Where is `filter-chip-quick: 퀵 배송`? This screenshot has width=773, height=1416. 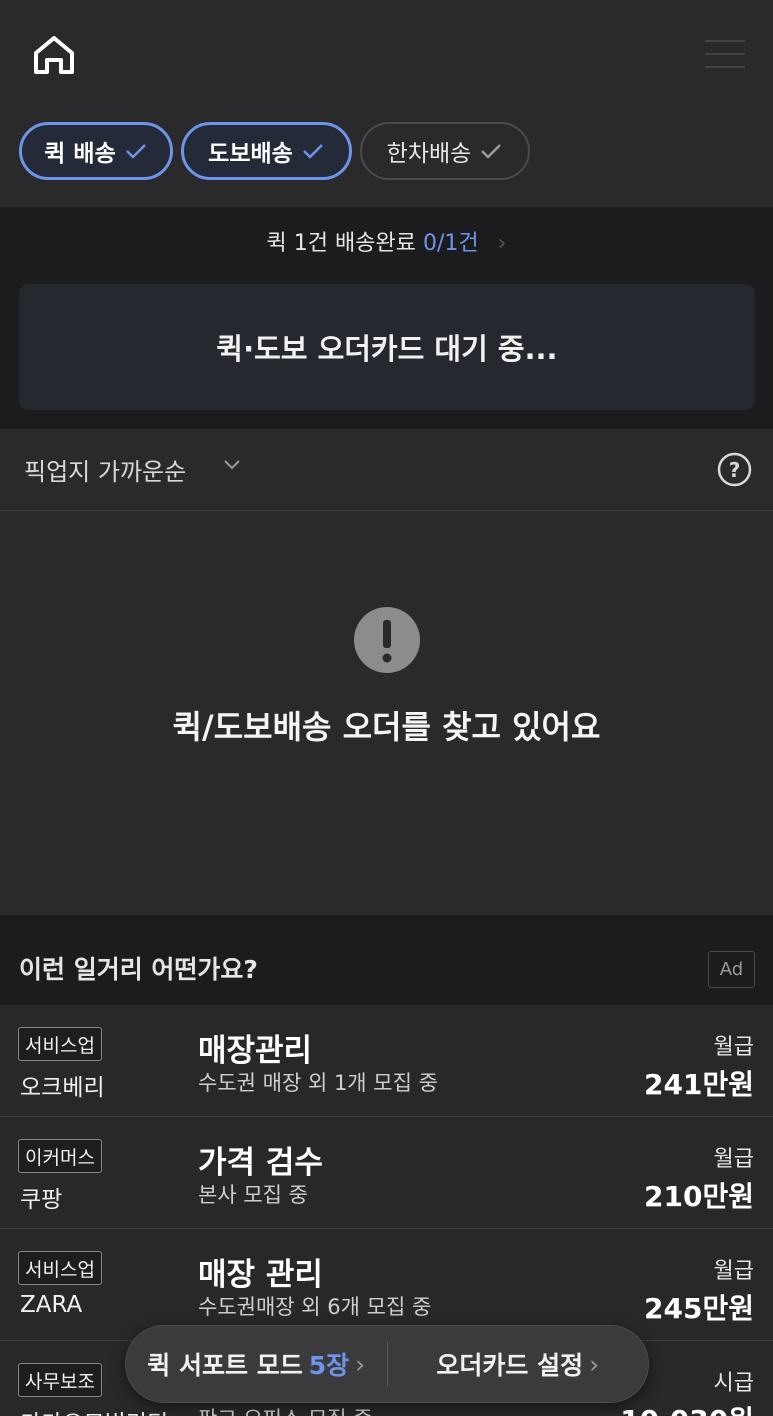
filter-chip-quick: 퀵 배송 is located at coordinates (96, 151).